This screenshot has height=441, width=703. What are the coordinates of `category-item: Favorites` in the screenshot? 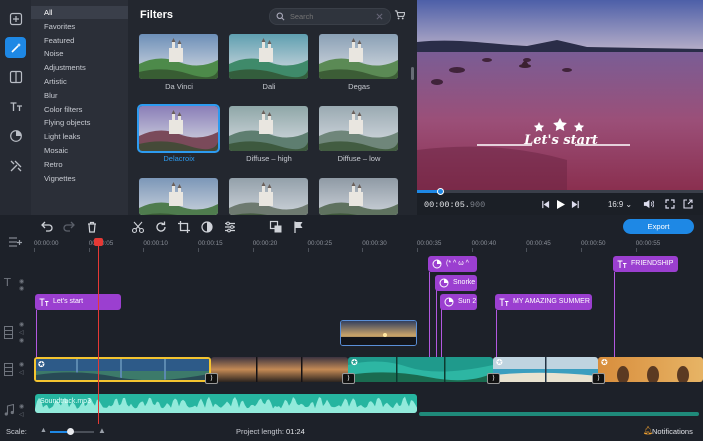 It's located at (79, 26).